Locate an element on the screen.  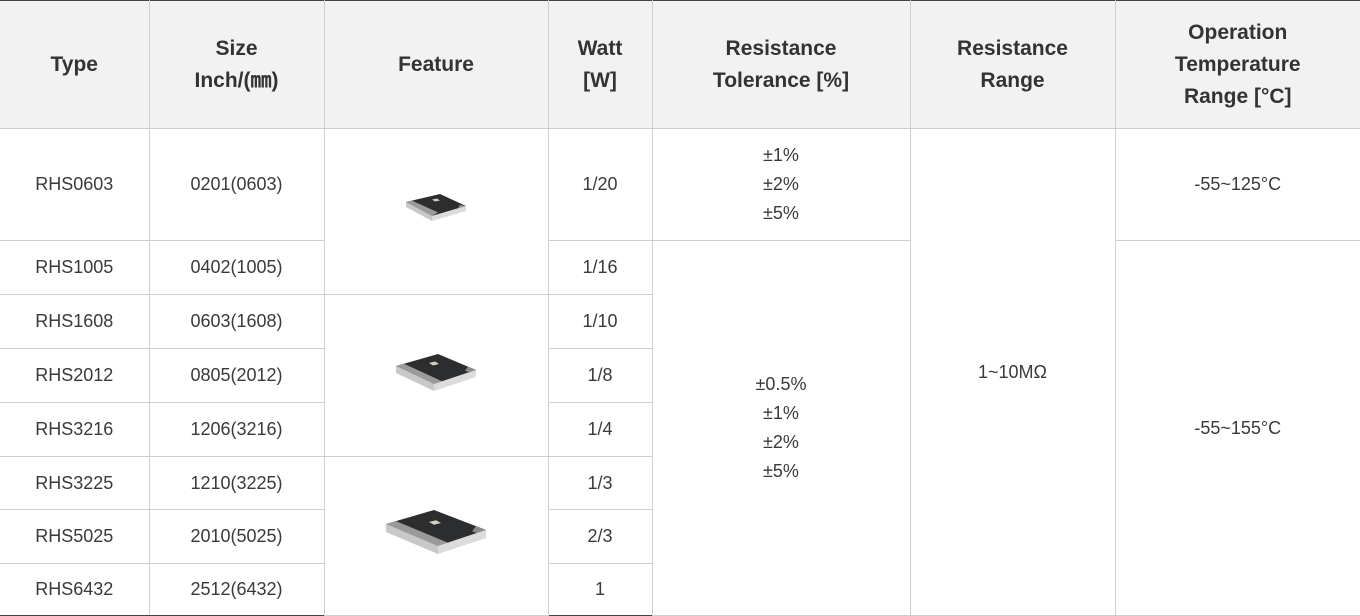
watt-cell: 2/3 is located at coordinates (599, 536).